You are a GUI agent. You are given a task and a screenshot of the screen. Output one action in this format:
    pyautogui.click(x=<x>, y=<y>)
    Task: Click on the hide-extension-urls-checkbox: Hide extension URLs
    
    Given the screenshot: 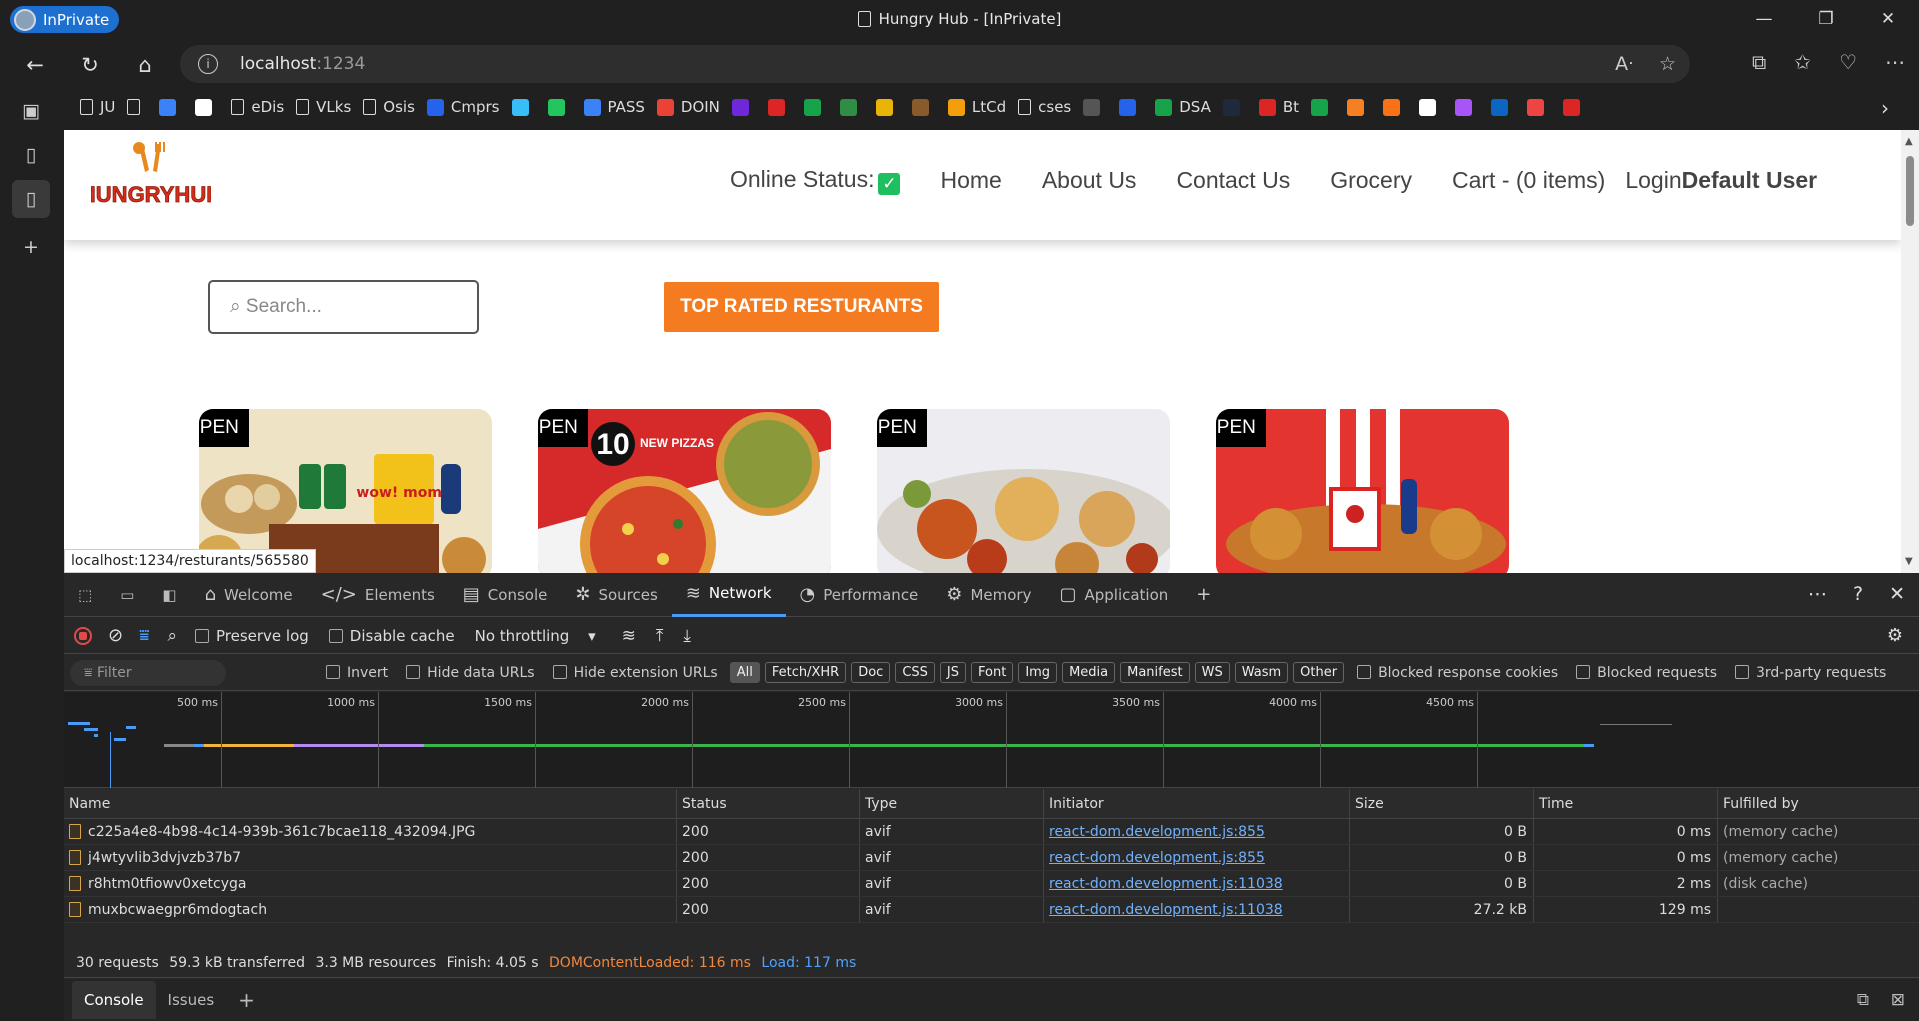 What is the action you would take?
    pyautogui.click(x=635, y=672)
    